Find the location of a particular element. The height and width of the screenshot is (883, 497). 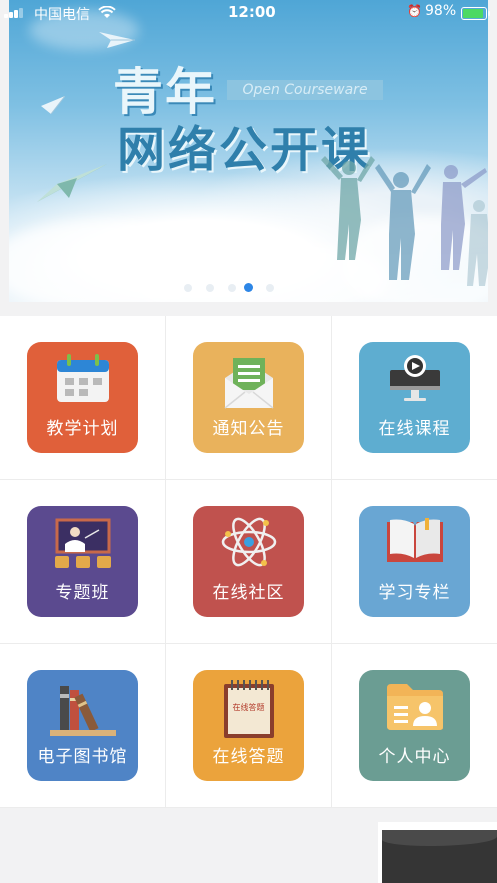

personal-center-button: 个人中心 is located at coordinates (414, 725).